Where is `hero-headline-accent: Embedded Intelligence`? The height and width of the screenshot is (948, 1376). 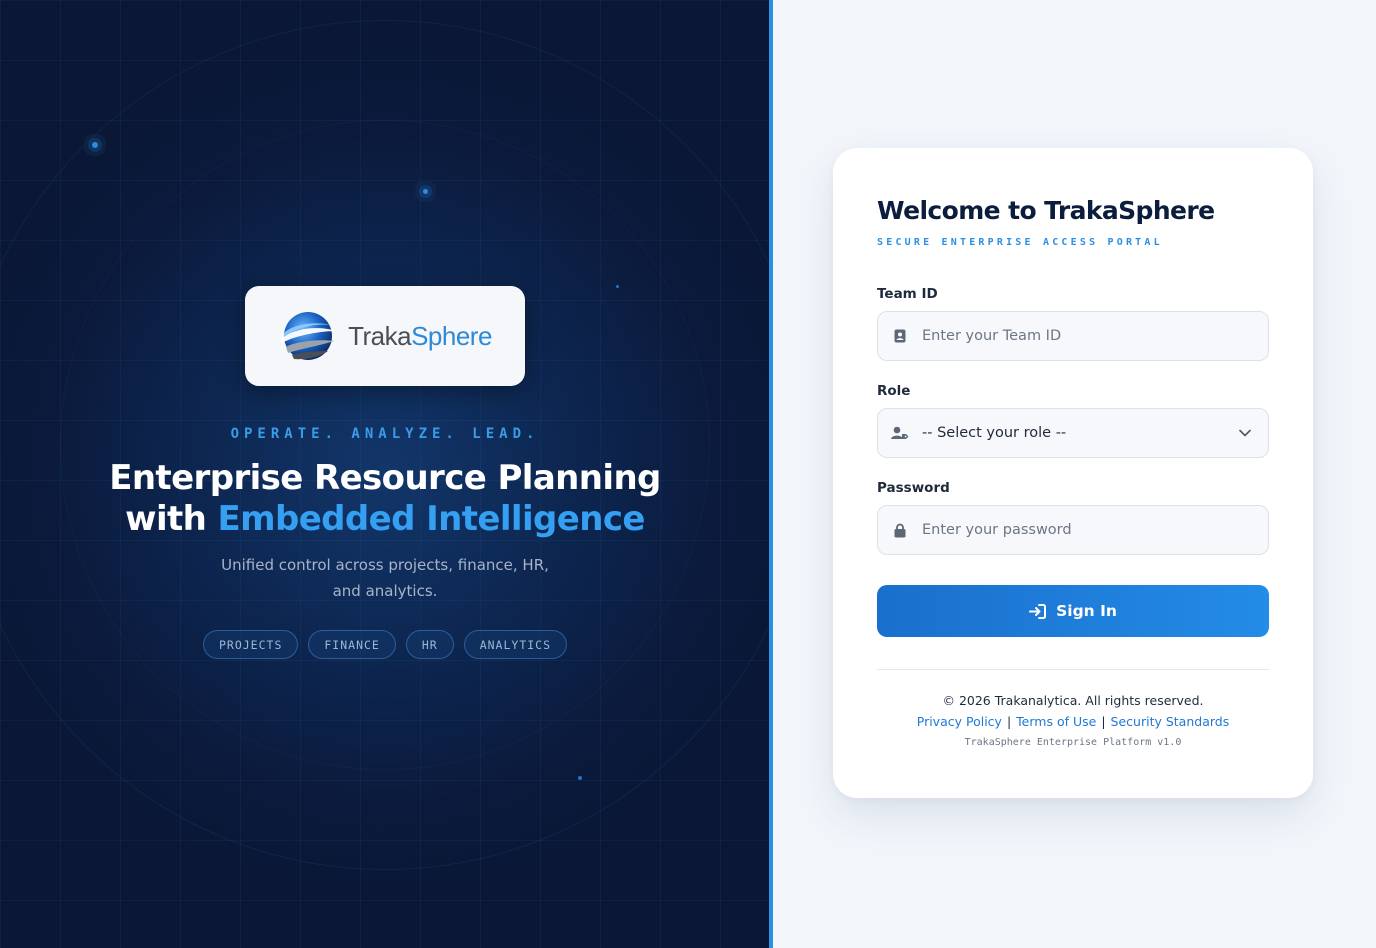 hero-headline-accent: Embedded Intelligence is located at coordinates (431, 519).